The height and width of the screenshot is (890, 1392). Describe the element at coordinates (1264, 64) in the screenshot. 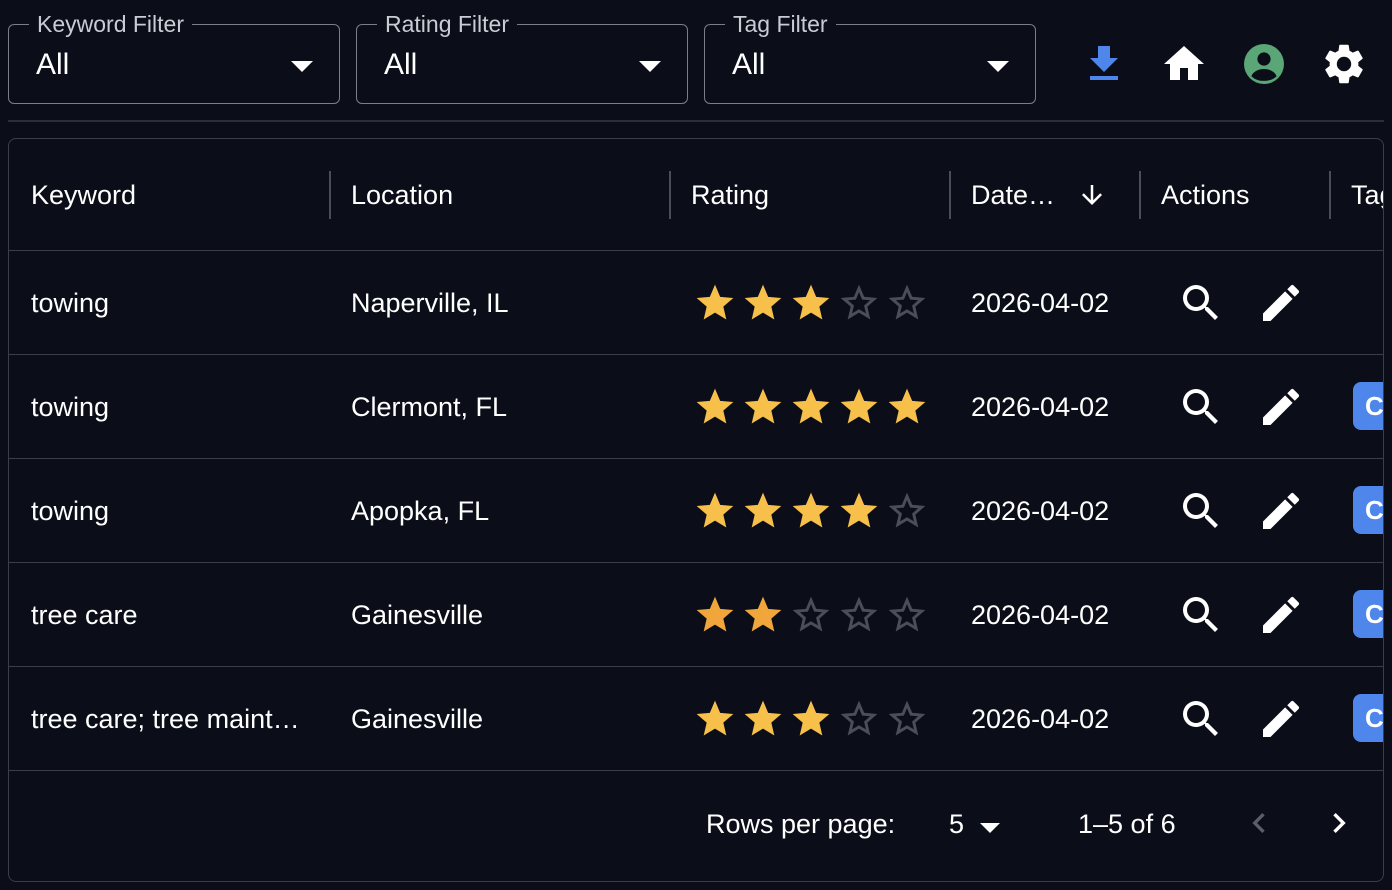

I see `account-circle-icon` at that location.